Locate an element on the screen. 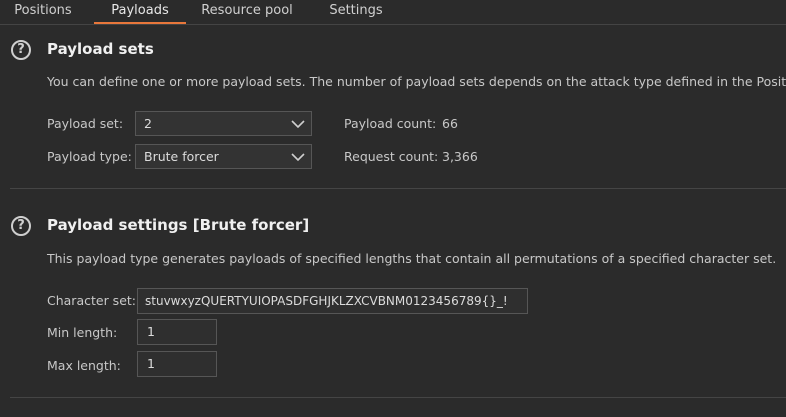 This screenshot has height=417, width=786. section-title-payload-settings: Payload settings [Brute forcer] is located at coordinates (178, 225).